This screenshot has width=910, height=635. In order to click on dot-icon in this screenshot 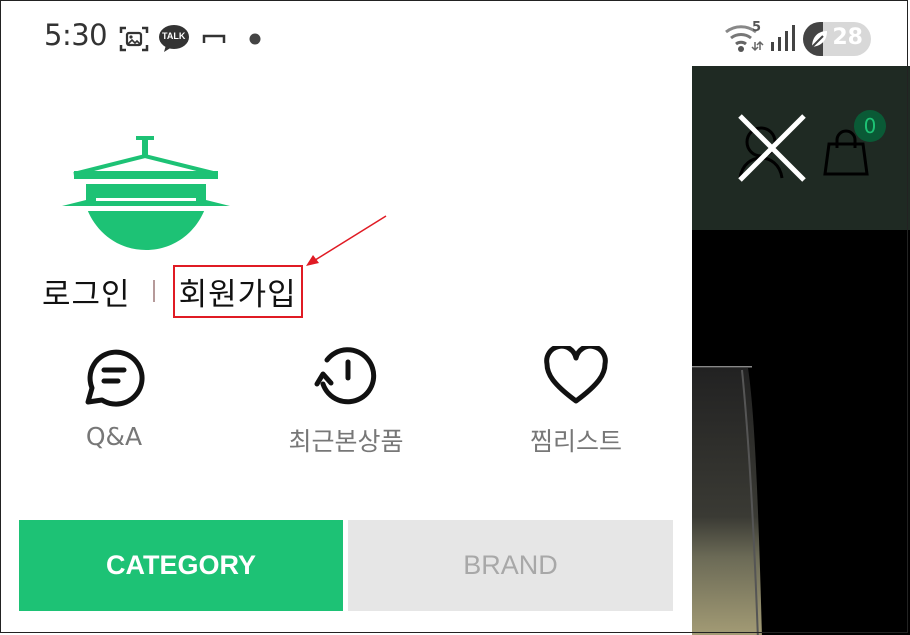, I will do `click(255, 39)`.